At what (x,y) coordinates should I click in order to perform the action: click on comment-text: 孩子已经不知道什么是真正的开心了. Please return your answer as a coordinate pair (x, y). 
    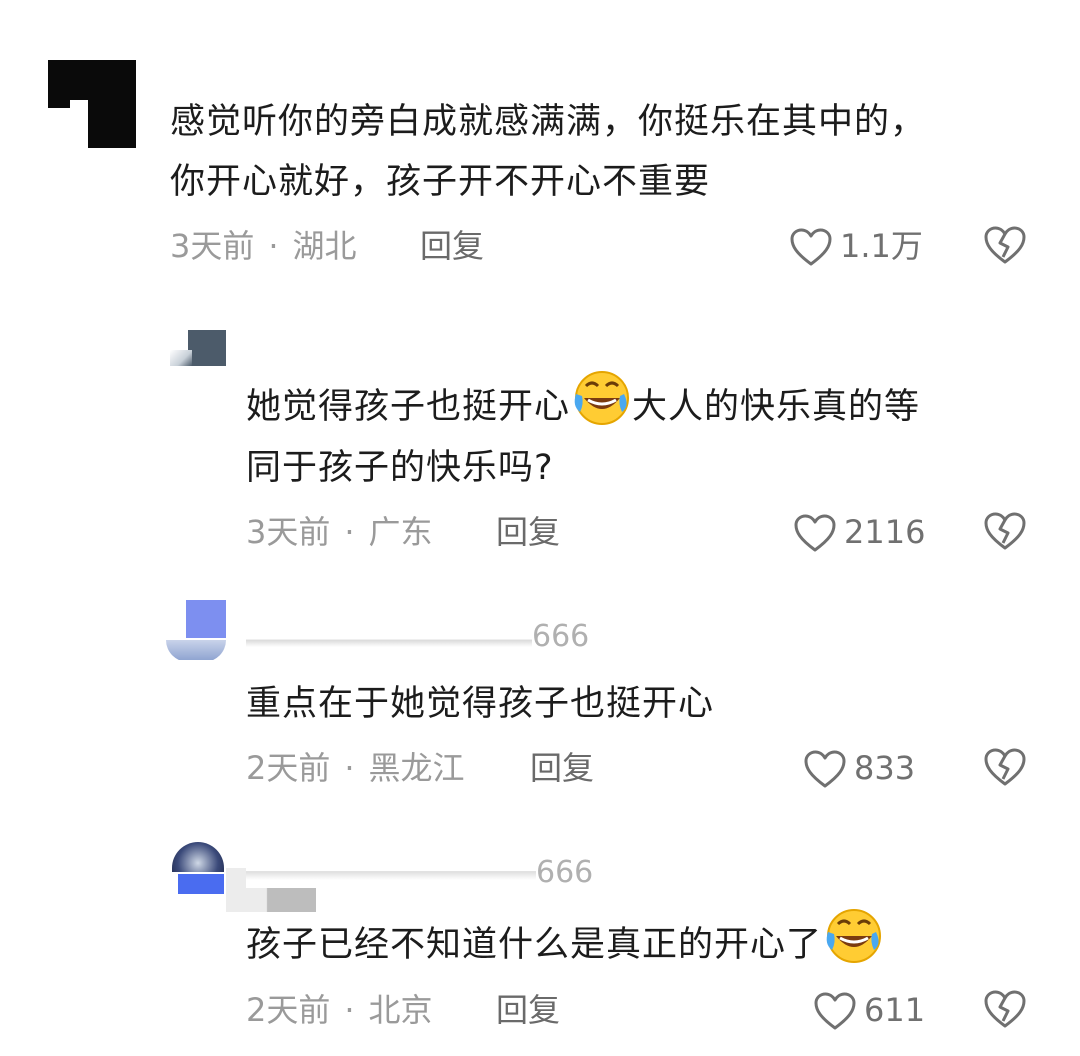
    Looking at the image, I should click on (534, 945).